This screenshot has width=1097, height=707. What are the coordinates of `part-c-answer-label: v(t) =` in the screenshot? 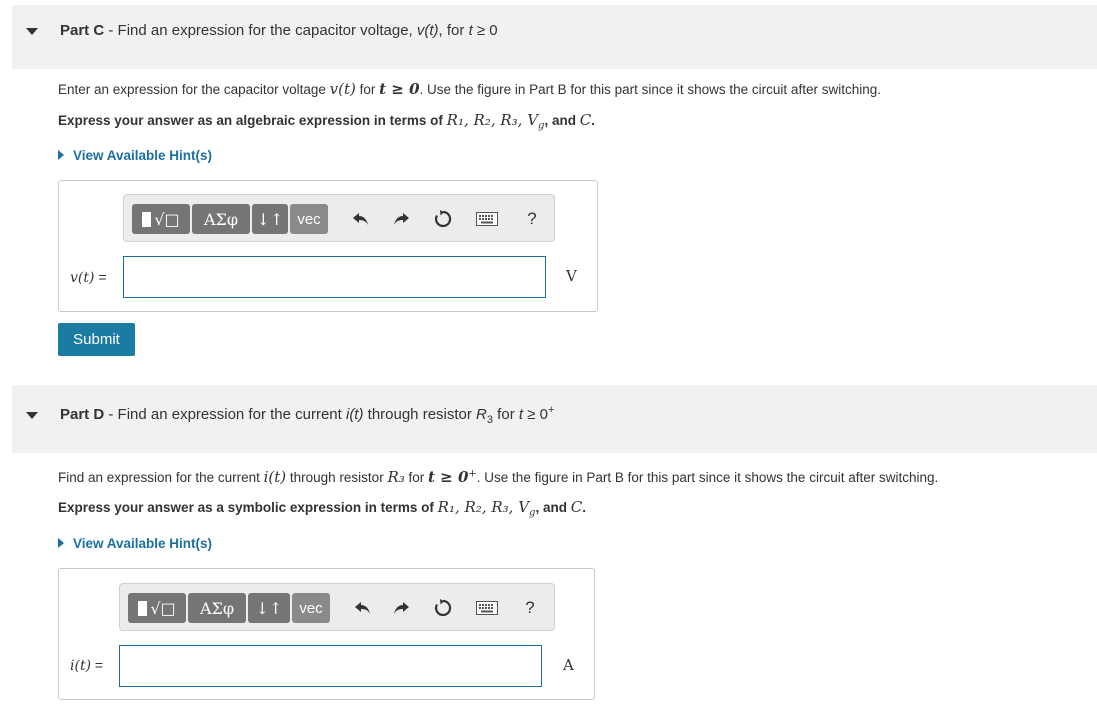 It's located at (88, 277).